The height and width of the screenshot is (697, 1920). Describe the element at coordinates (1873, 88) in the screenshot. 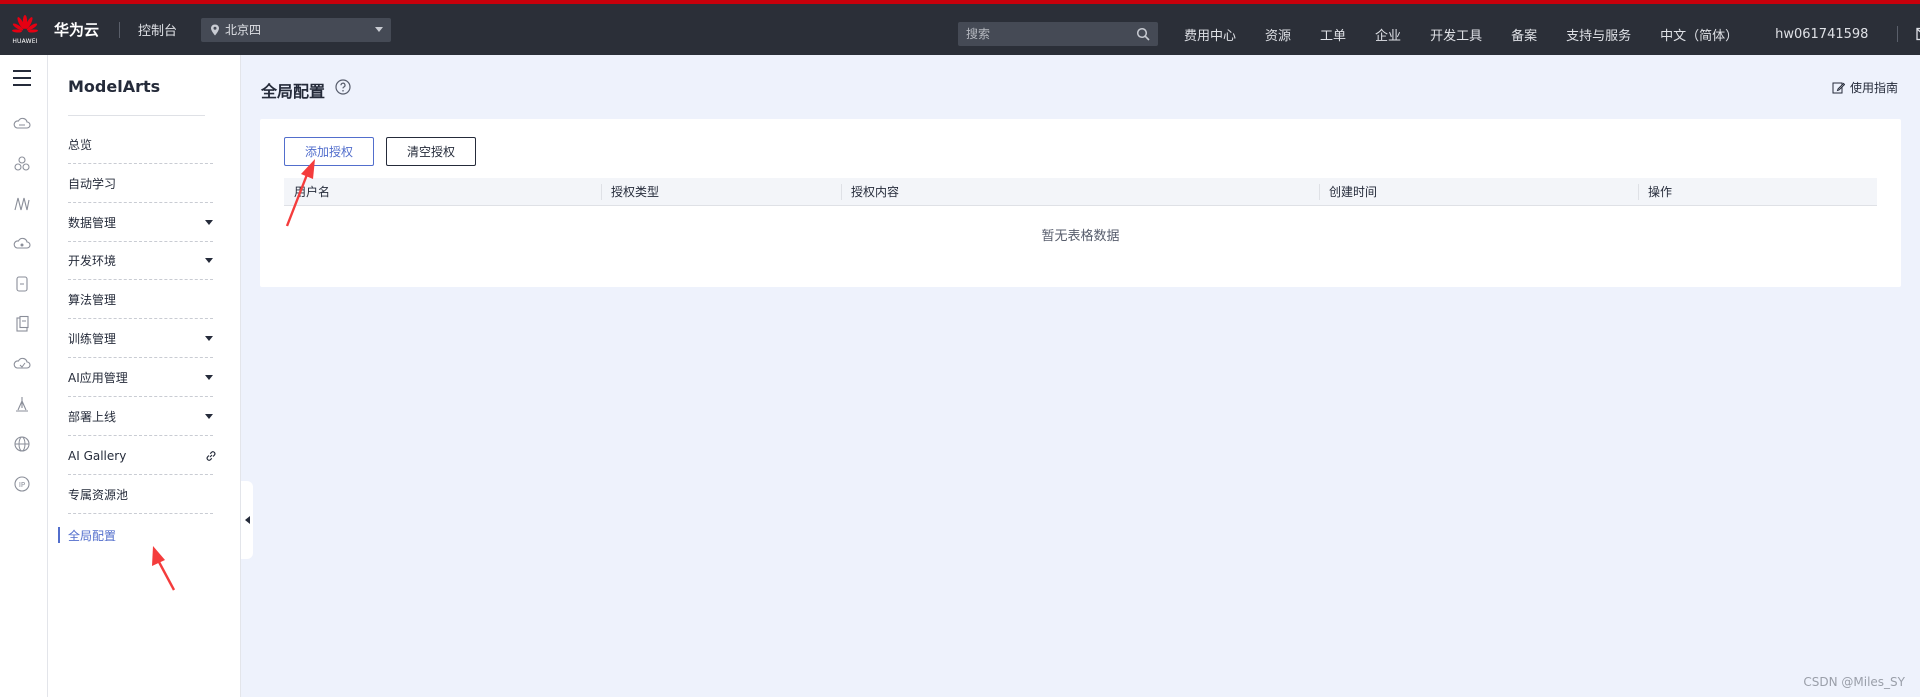

I see `user-guide-label: 使用指南` at that location.